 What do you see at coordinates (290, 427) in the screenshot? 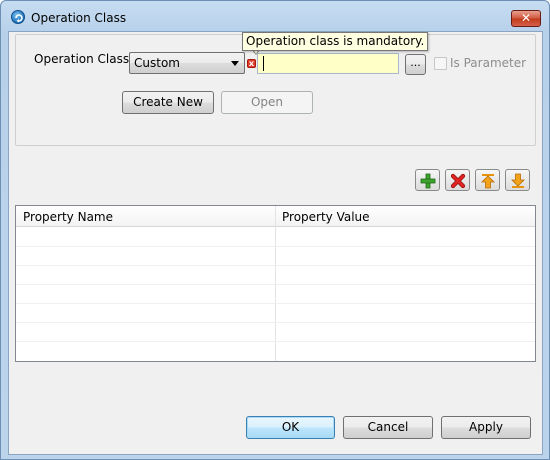
I see `ok-button: OK` at bounding box center [290, 427].